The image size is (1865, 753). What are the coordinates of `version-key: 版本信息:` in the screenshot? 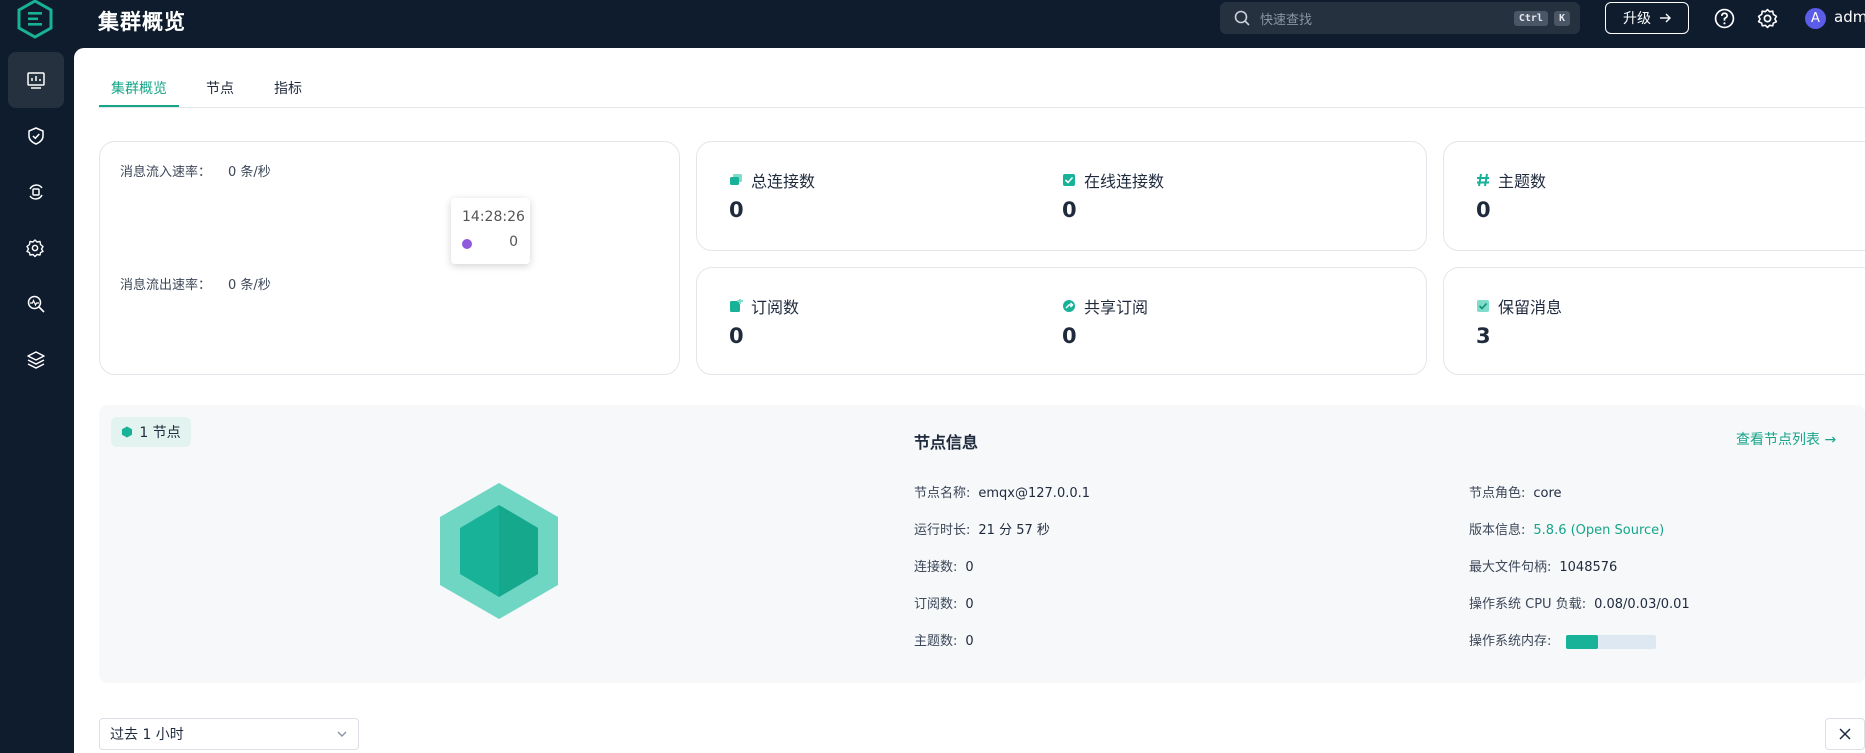 It's located at (1497, 530).